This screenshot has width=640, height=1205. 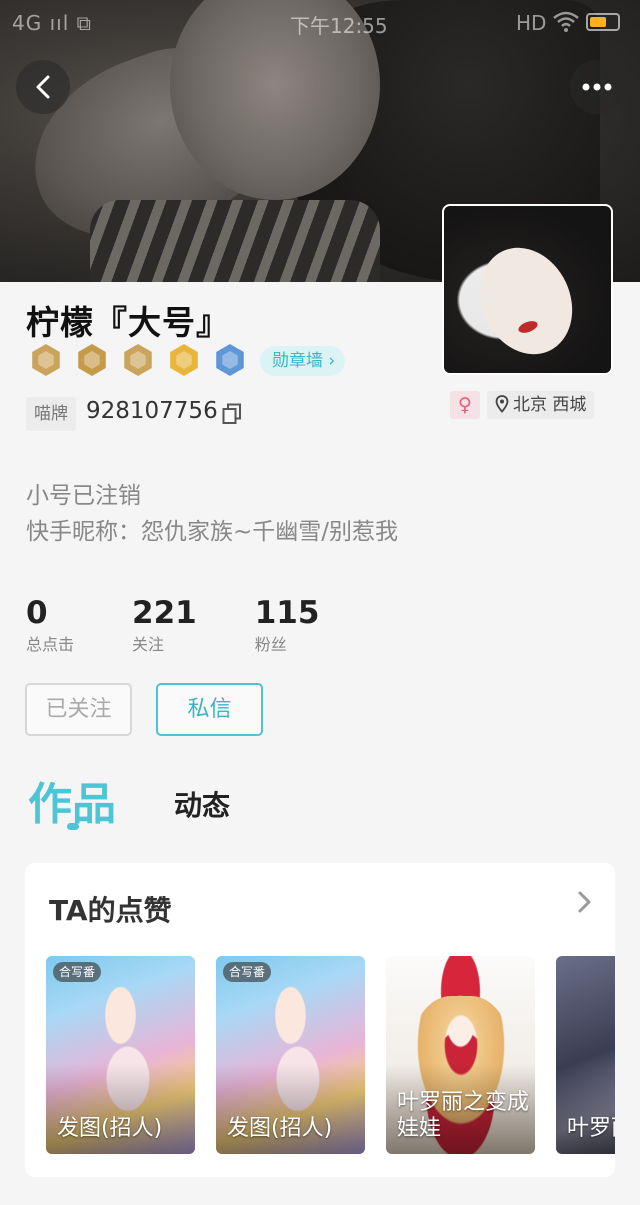 What do you see at coordinates (128, 322) in the screenshot?
I see `profile-name: 柠檬『大号』` at bounding box center [128, 322].